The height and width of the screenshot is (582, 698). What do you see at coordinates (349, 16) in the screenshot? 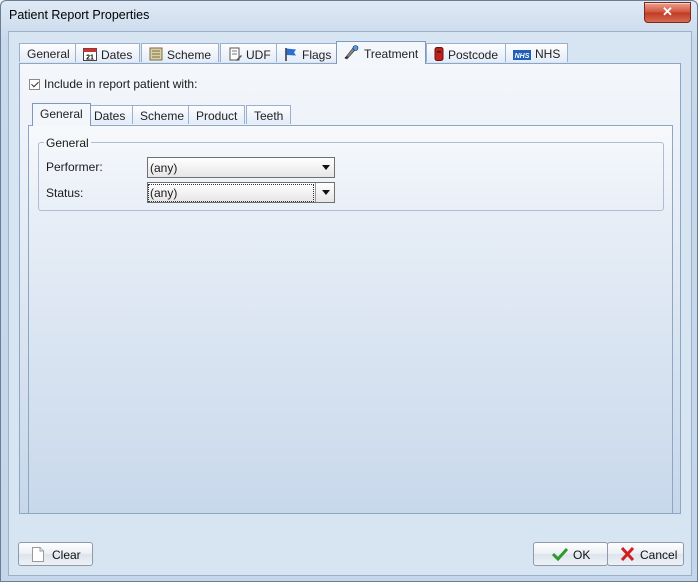
I see `title-bar: Patient Report Properties ✕` at bounding box center [349, 16].